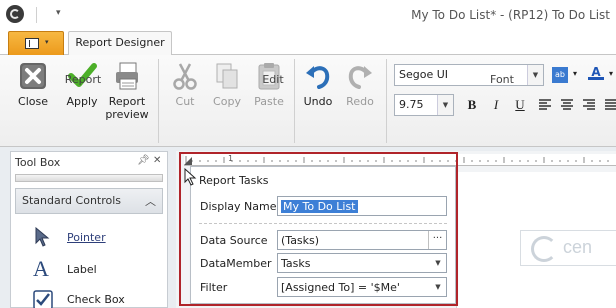  I want to click on watermark-text: cen, so click(578, 247).